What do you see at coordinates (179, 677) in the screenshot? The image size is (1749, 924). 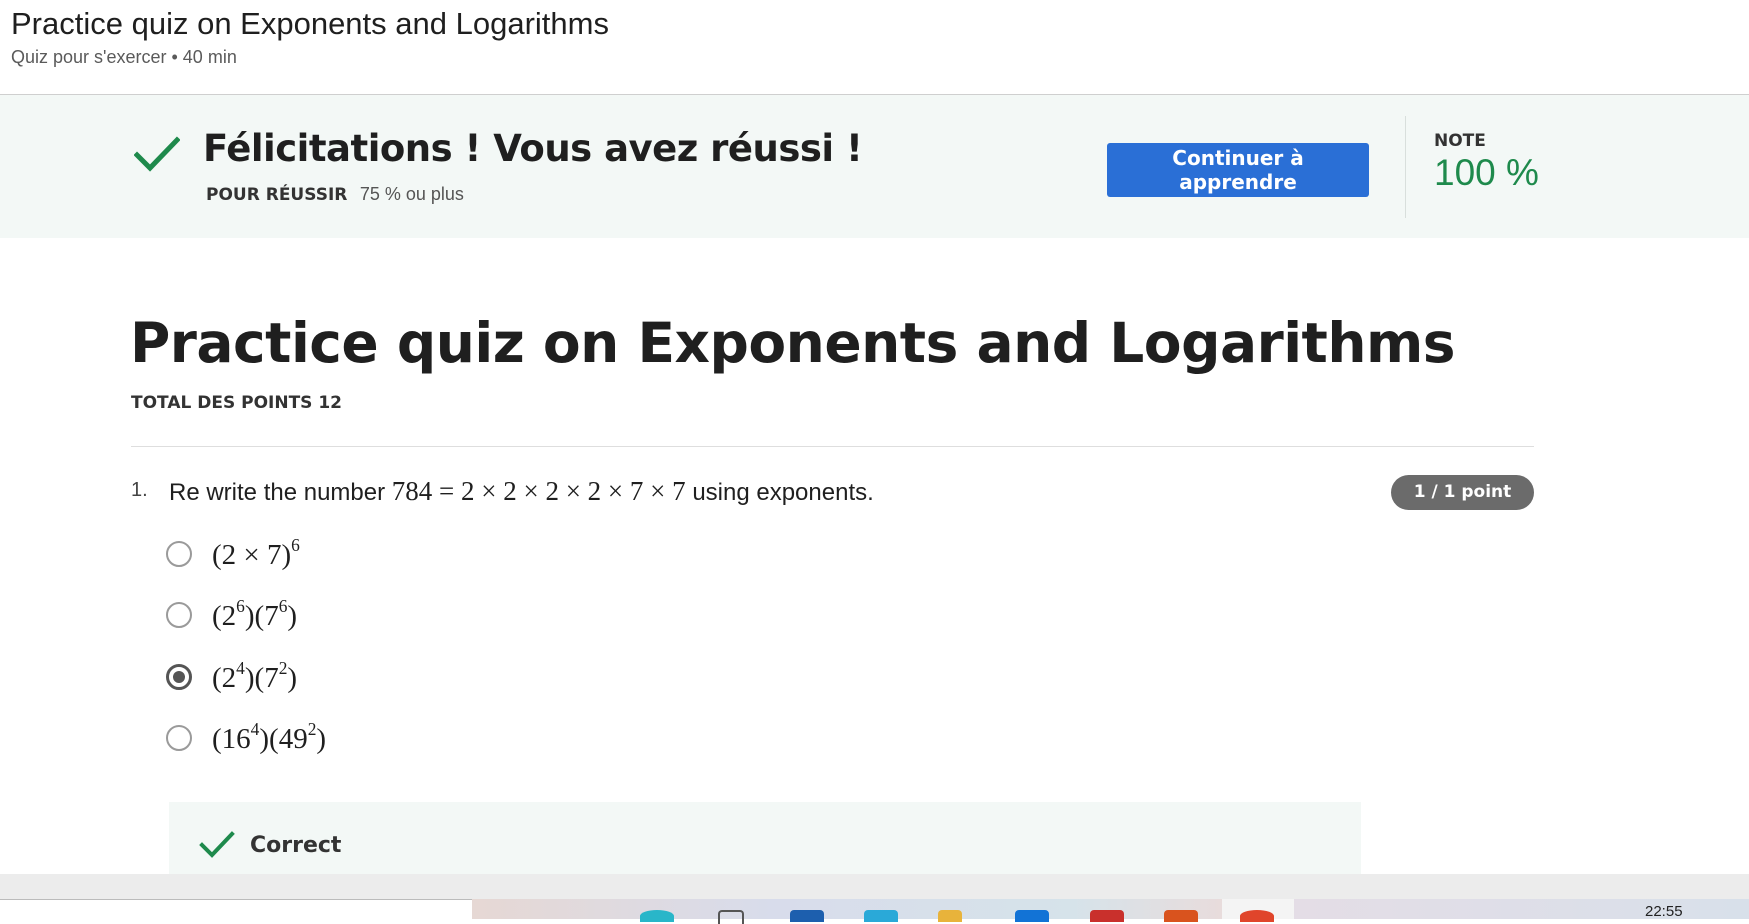 I see `radio-button-selected` at bounding box center [179, 677].